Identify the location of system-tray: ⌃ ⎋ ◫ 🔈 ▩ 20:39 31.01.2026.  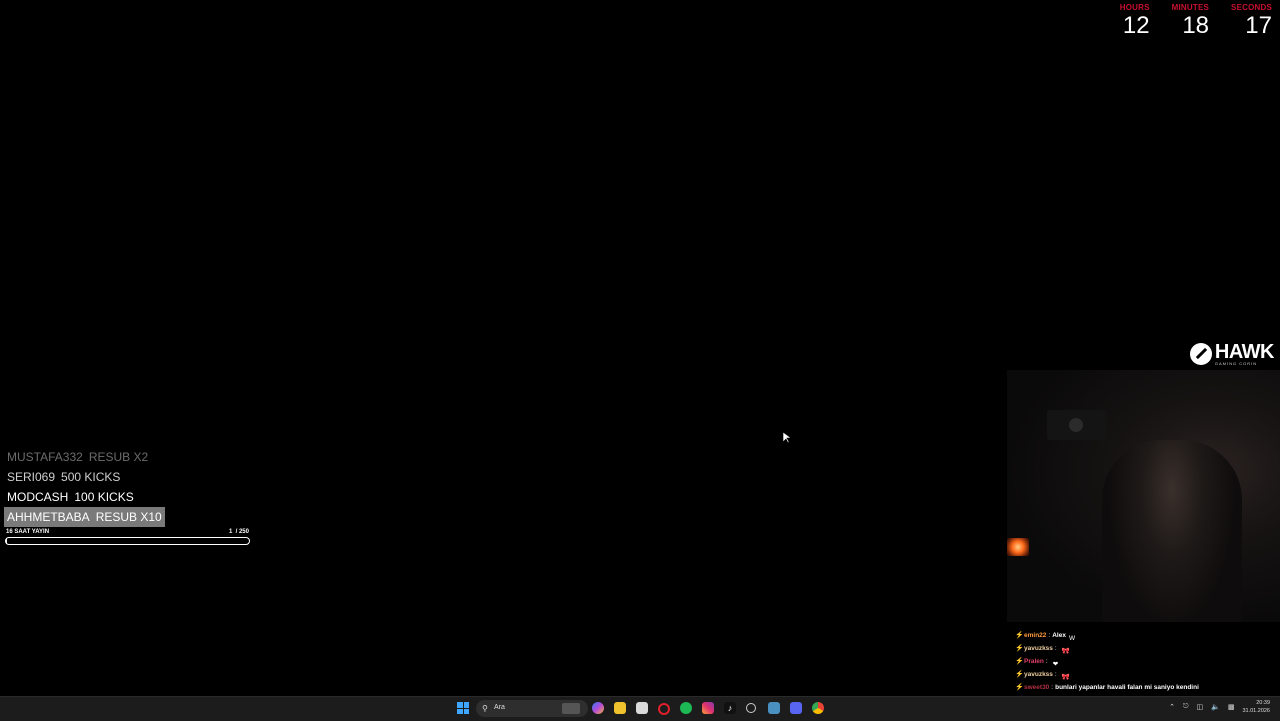
(1219, 707).